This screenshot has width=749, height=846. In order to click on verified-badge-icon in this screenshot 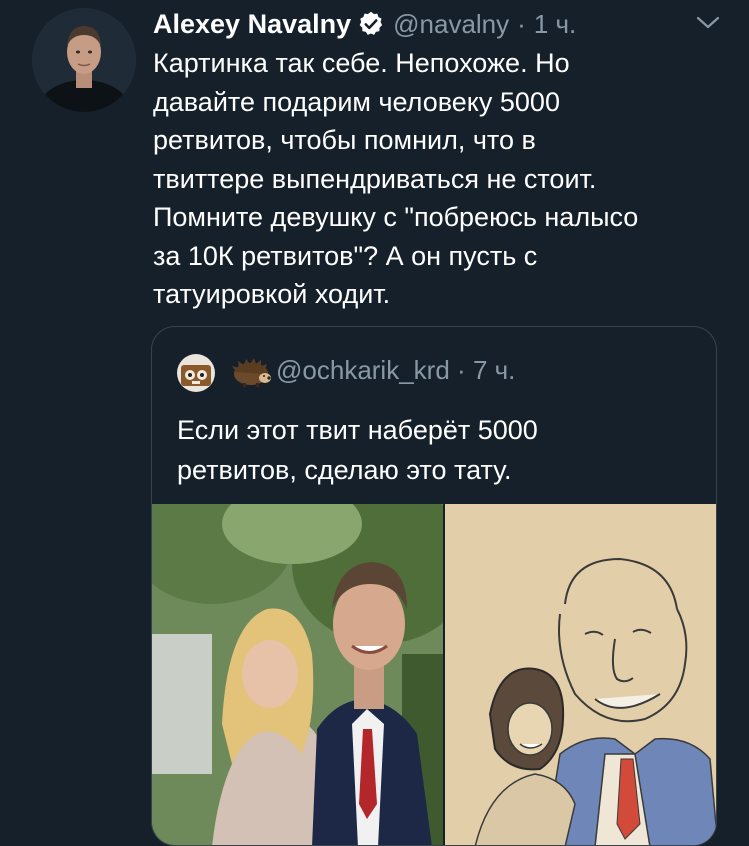, I will do `click(371, 24)`.